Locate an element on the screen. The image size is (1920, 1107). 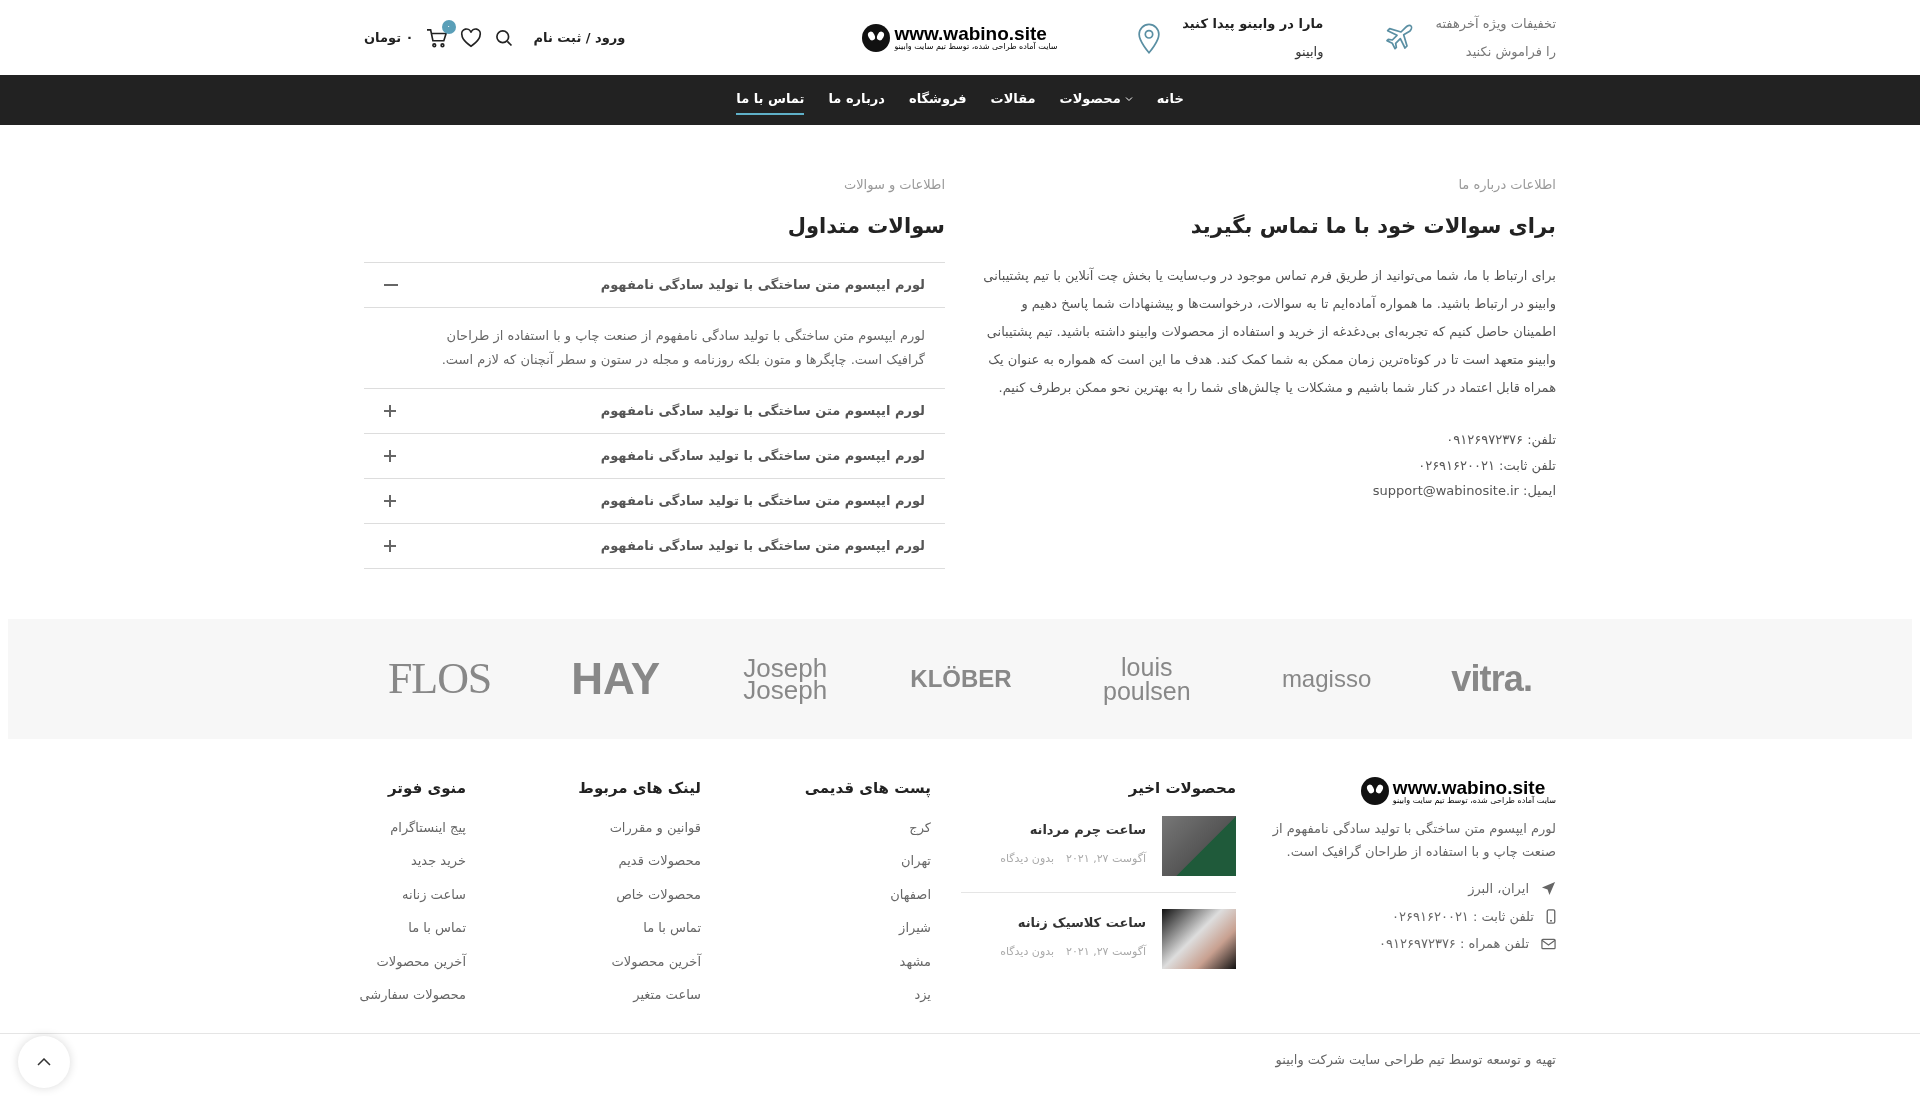
footer-link: ساعت زنانه is located at coordinates (434, 894).